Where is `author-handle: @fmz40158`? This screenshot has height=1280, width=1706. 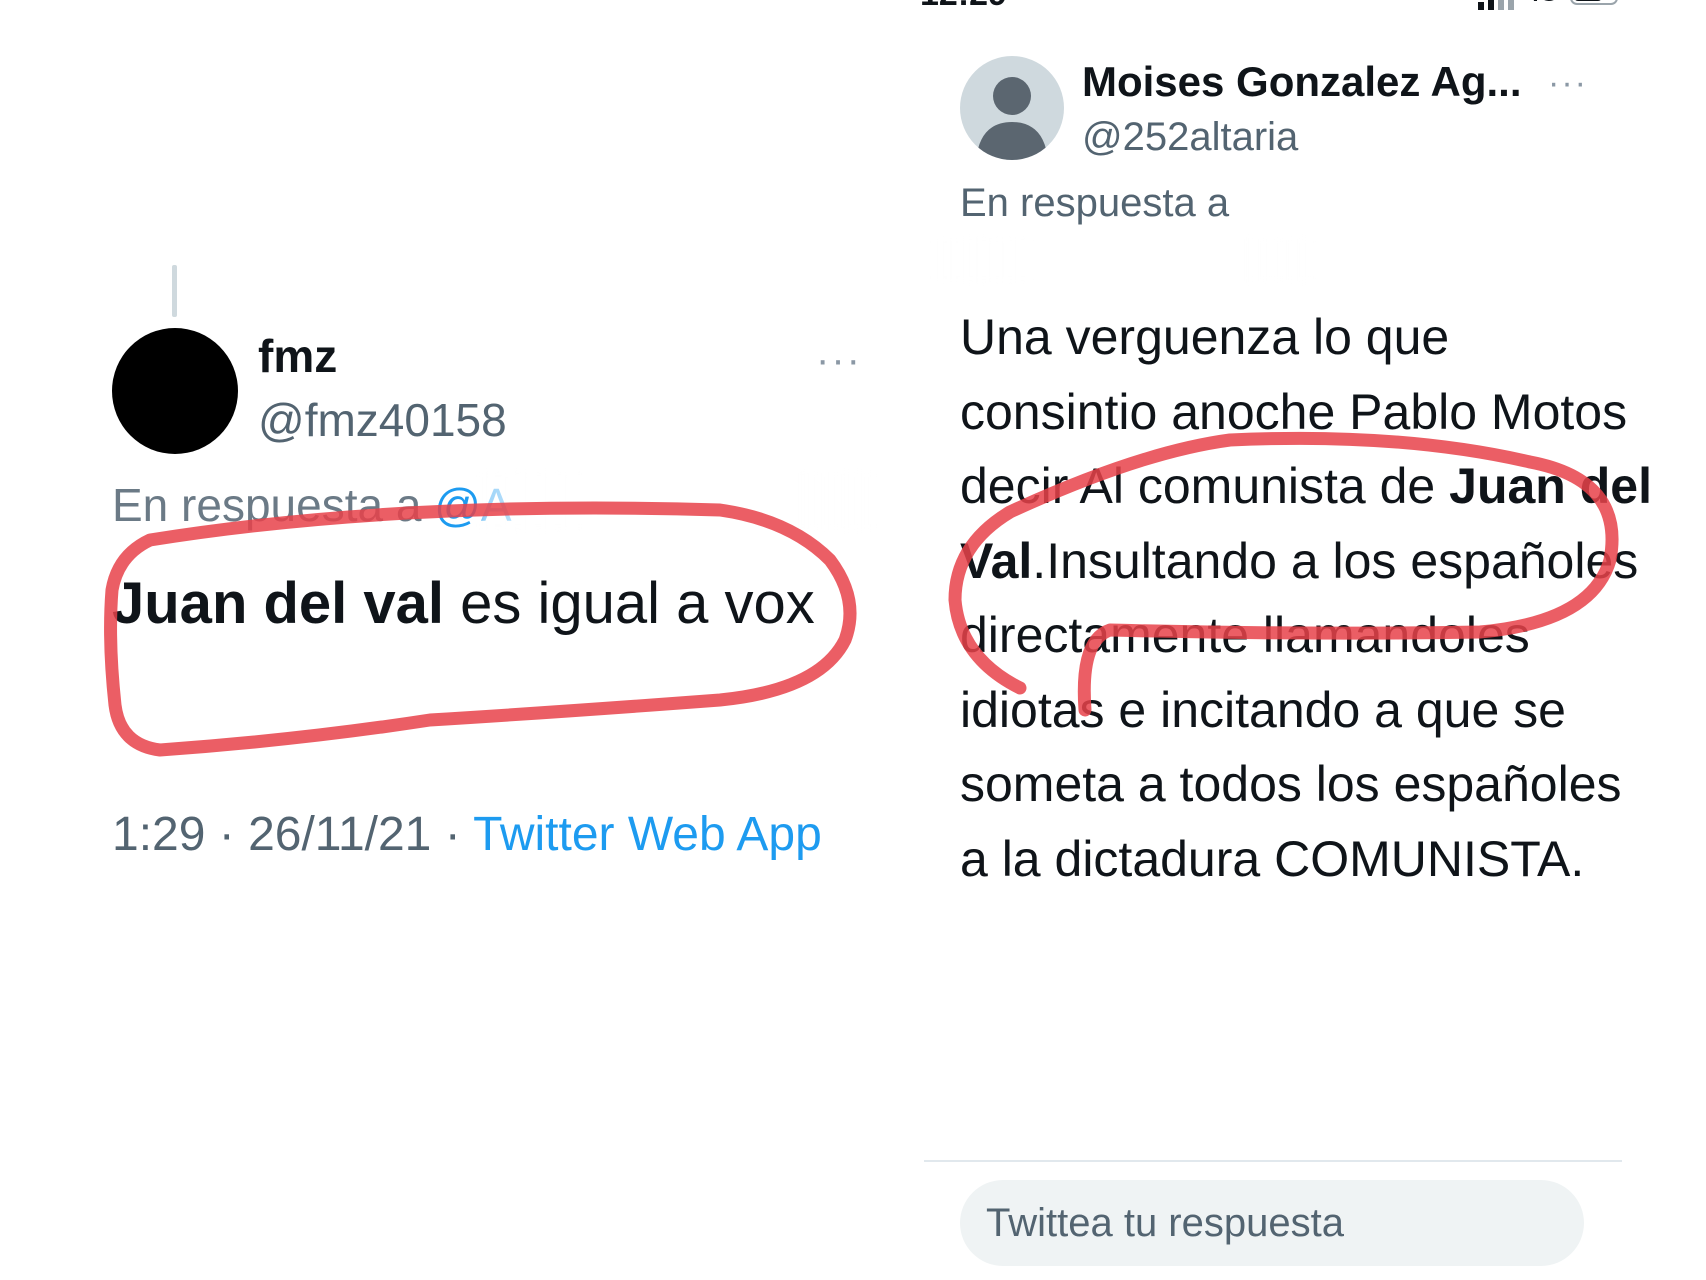 author-handle: @fmz40158 is located at coordinates (382, 420).